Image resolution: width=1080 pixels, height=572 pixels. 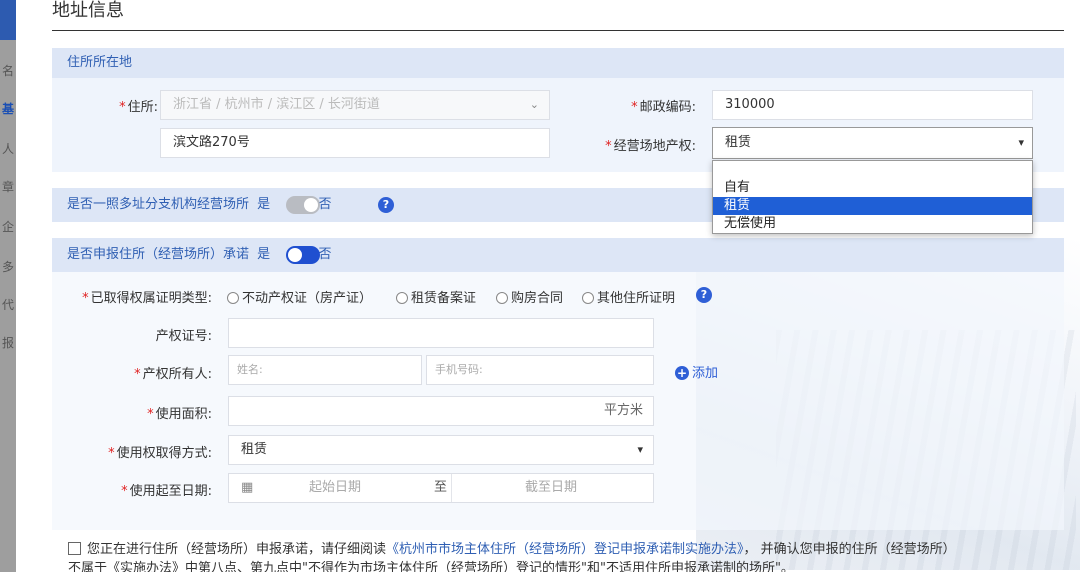 What do you see at coordinates (355, 143) in the screenshot?
I see `address-detail-input: 滨文路270号` at bounding box center [355, 143].